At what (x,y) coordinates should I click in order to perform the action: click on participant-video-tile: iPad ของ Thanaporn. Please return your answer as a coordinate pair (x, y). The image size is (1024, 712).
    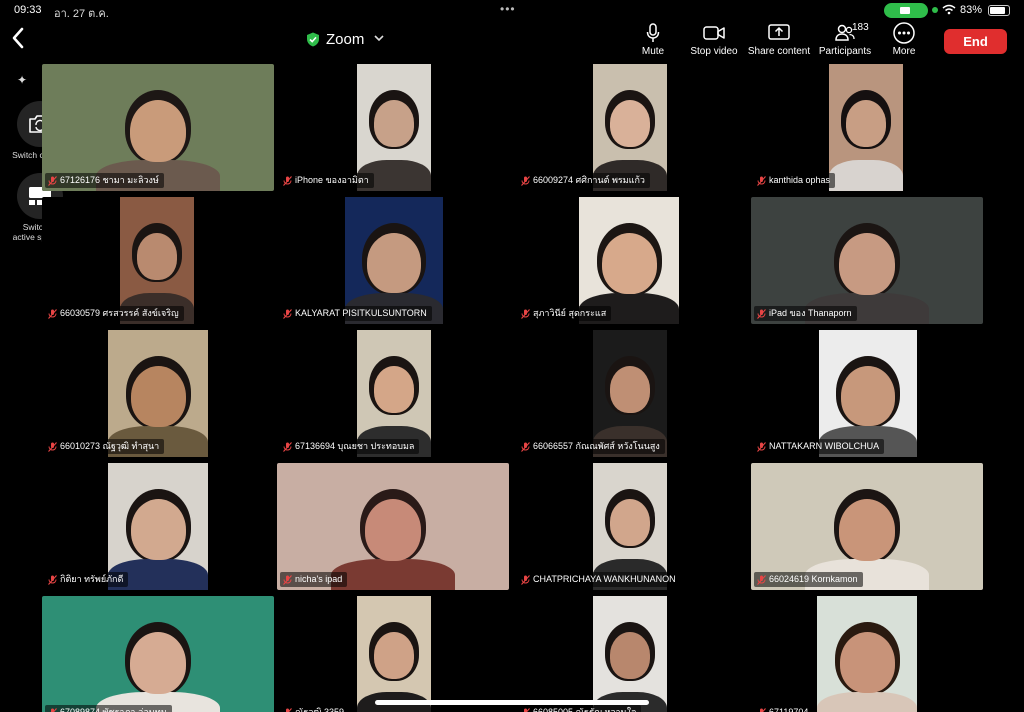
    Looking at the image, I should click on (867, 260).